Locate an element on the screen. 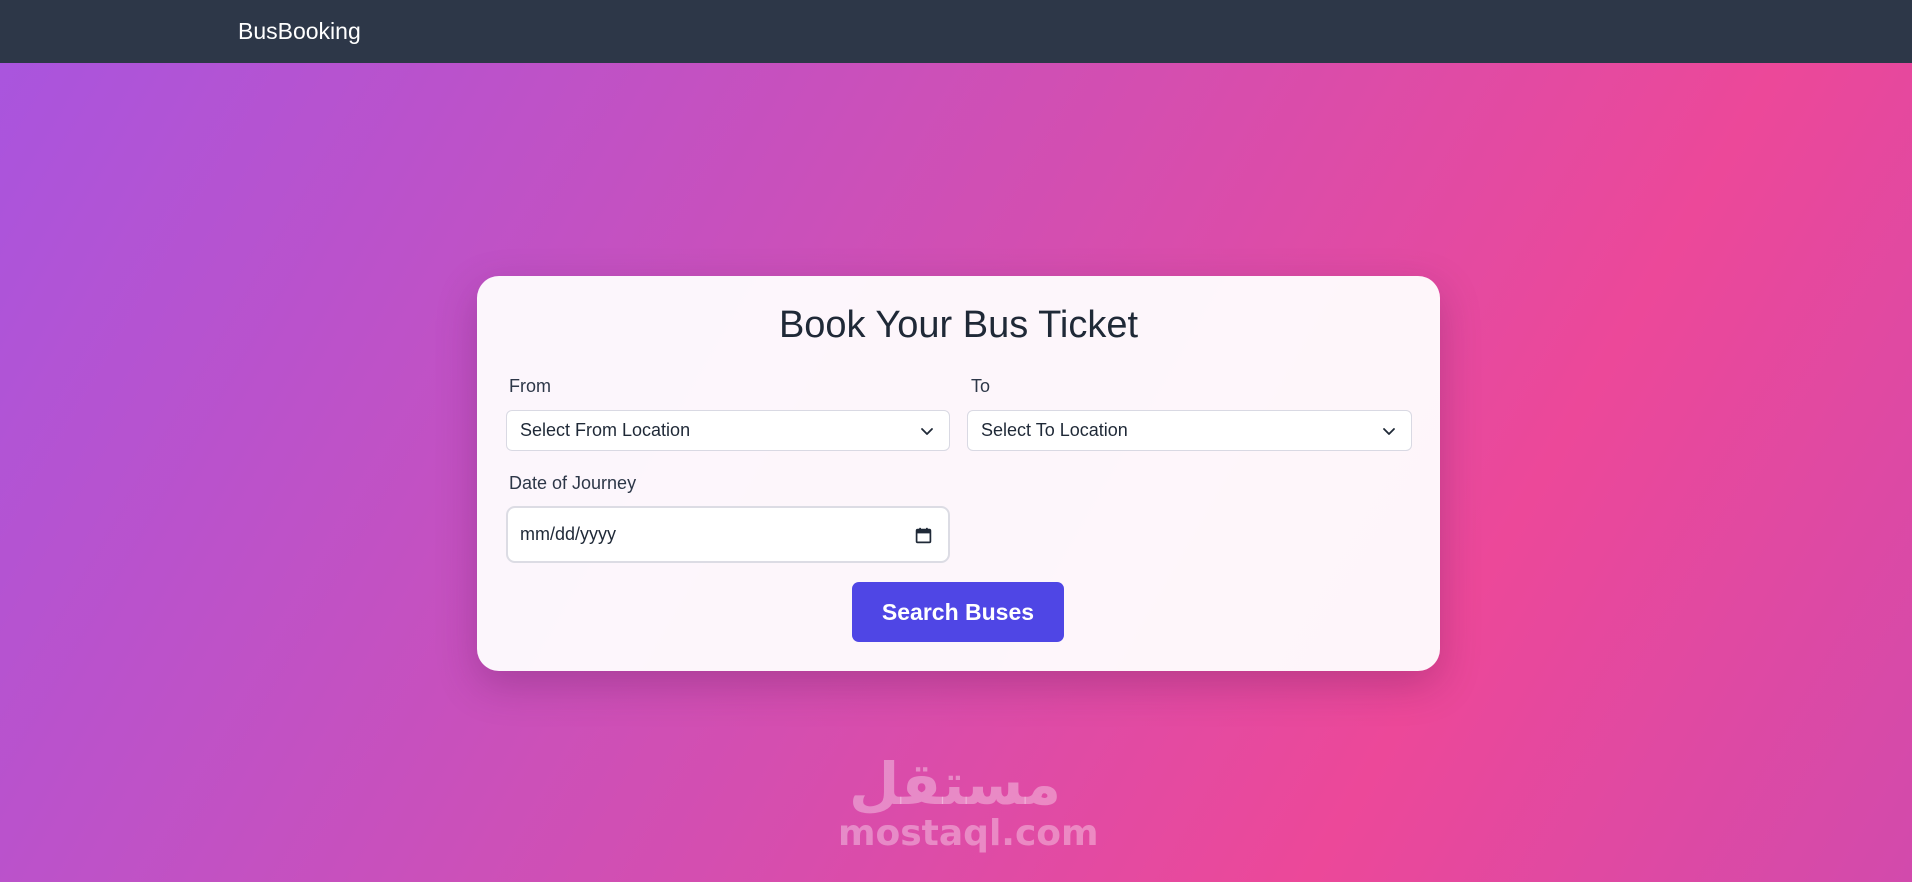 The height and width of the screenshot is (882, 1912). from-location-select: Select From Location is located at coordinates (728, 430).